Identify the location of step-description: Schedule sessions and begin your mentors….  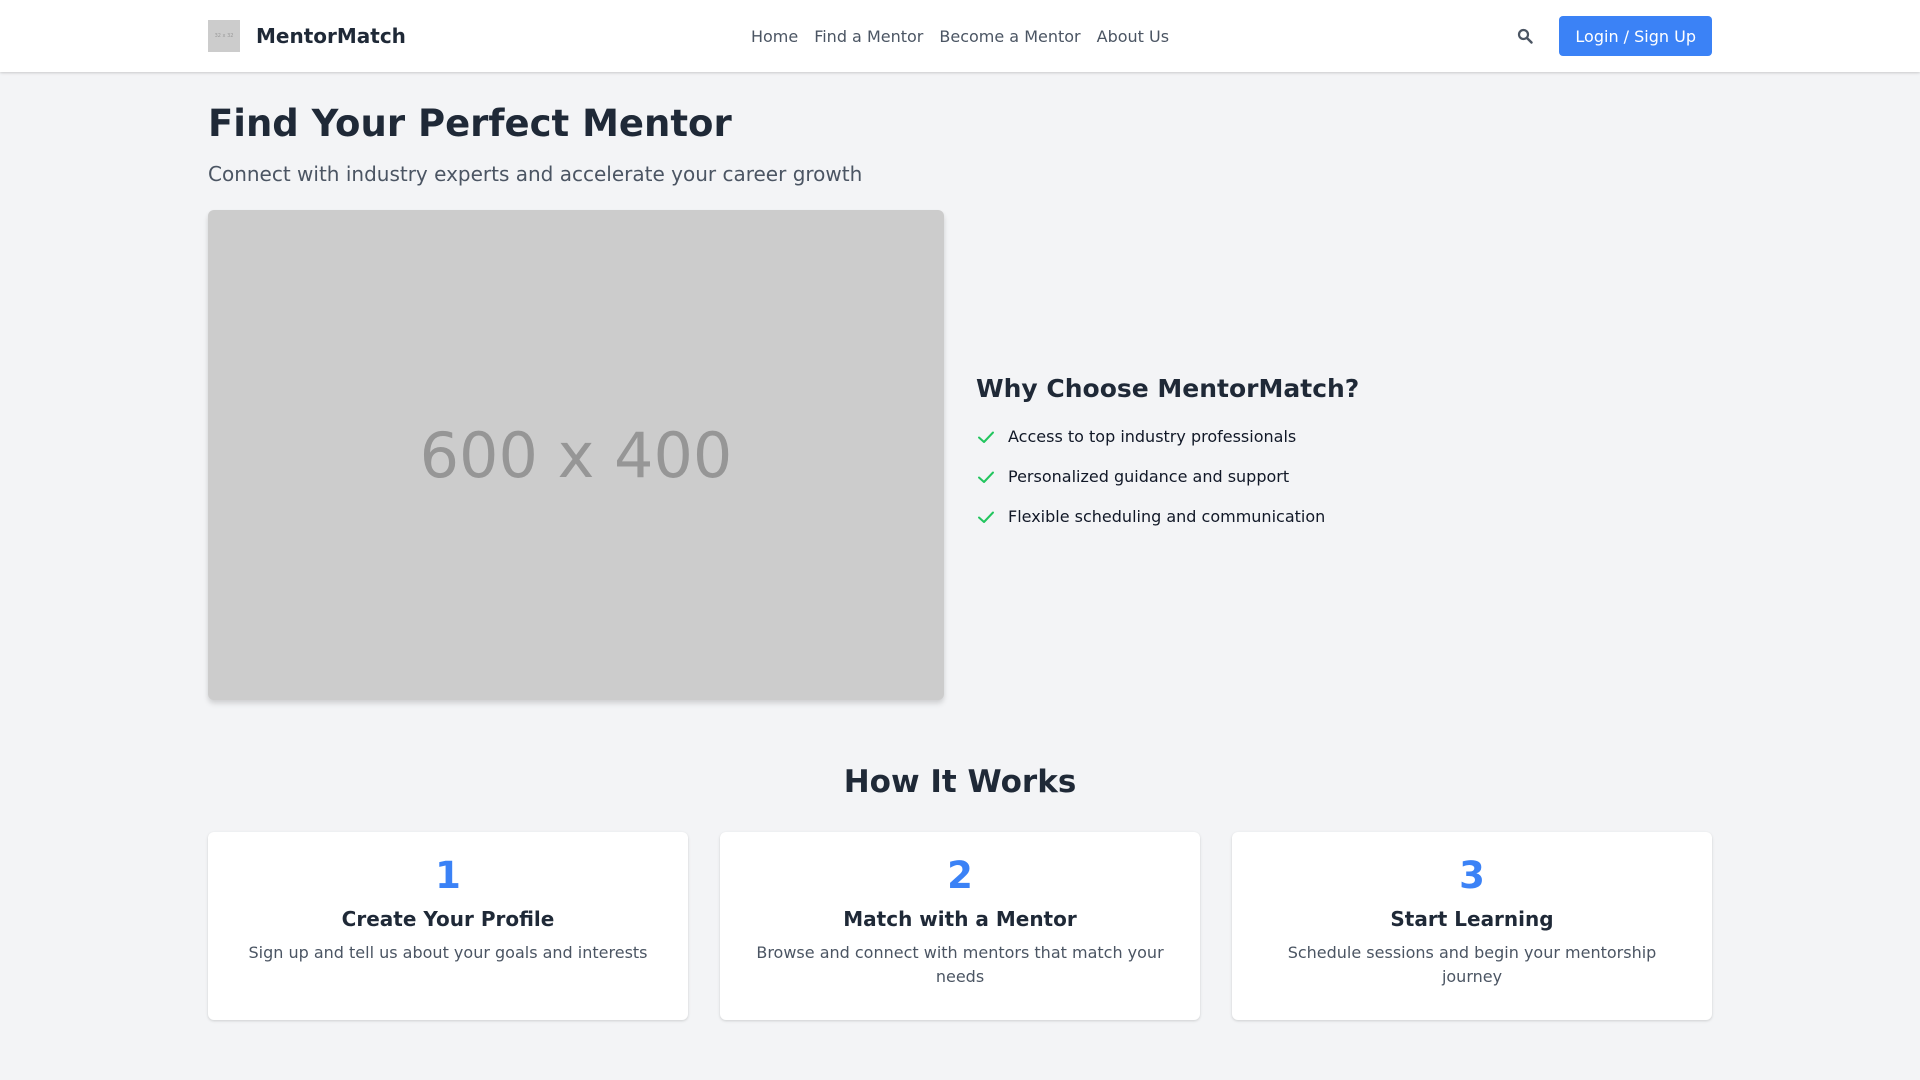
(1472, 964).